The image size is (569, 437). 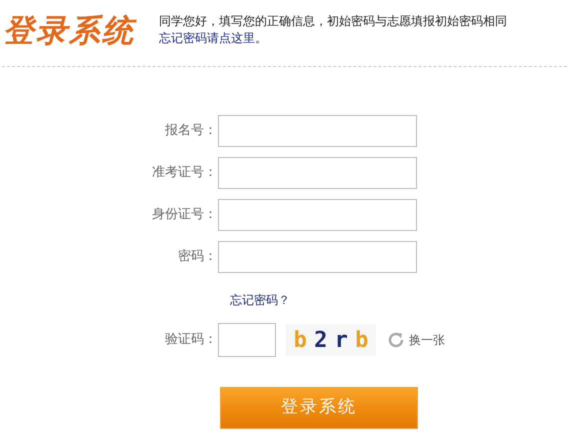 I want to click on forgot-password-link: 忘记密码请点这里, so click(x=207, y=38).